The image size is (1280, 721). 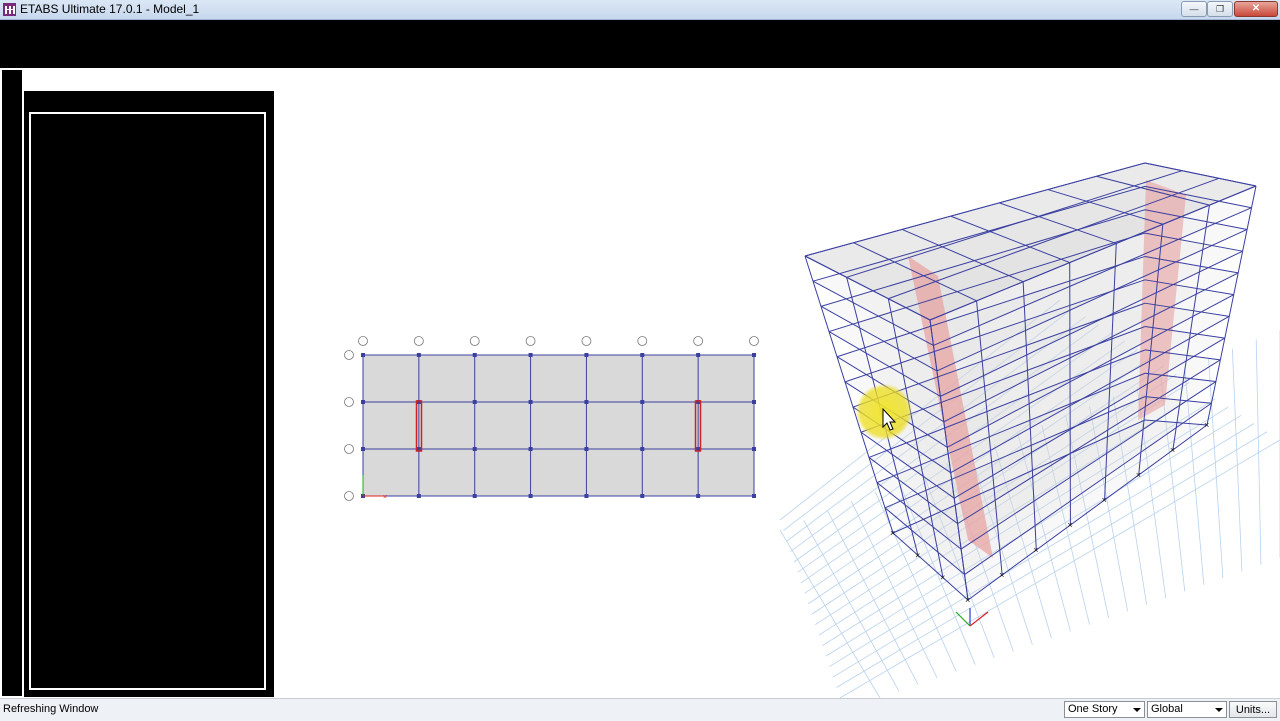 I want to click on minimize-button: —, so click(x=1194, y=9).